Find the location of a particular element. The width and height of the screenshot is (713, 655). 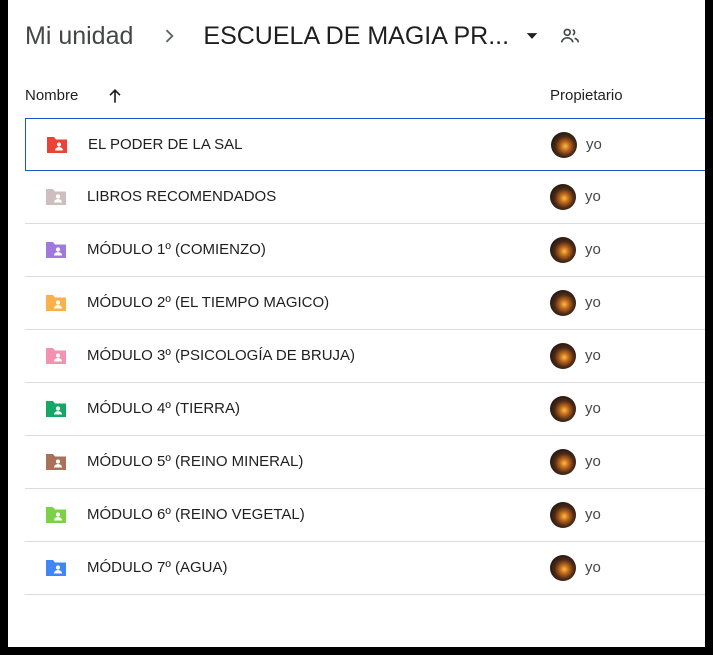

column-header-owner: Propietario is located at coordinates (586, 95).